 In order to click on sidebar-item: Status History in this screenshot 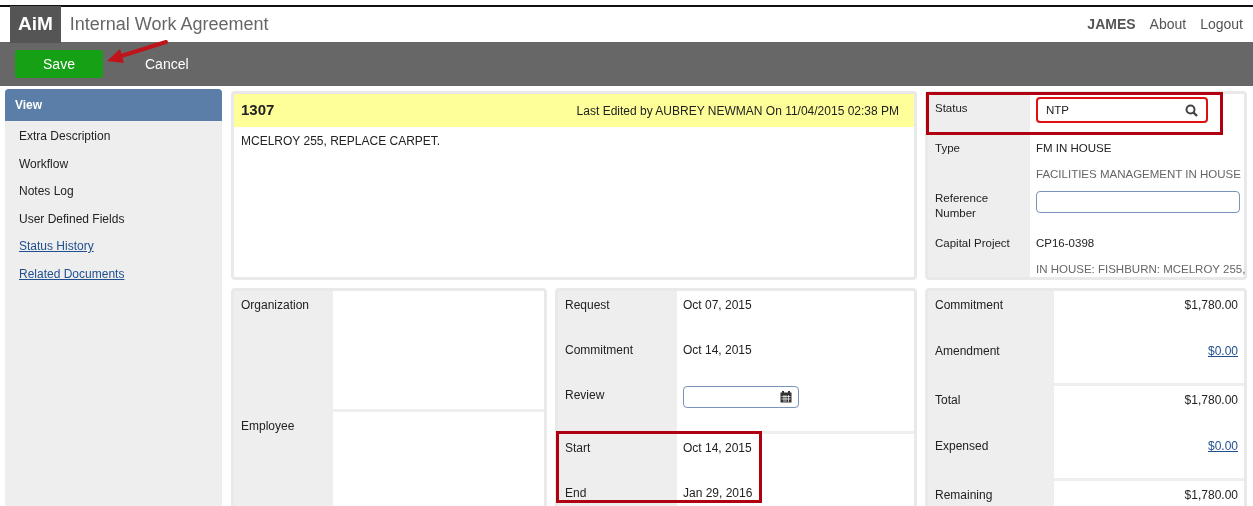, I will do `click(56, 246)`.